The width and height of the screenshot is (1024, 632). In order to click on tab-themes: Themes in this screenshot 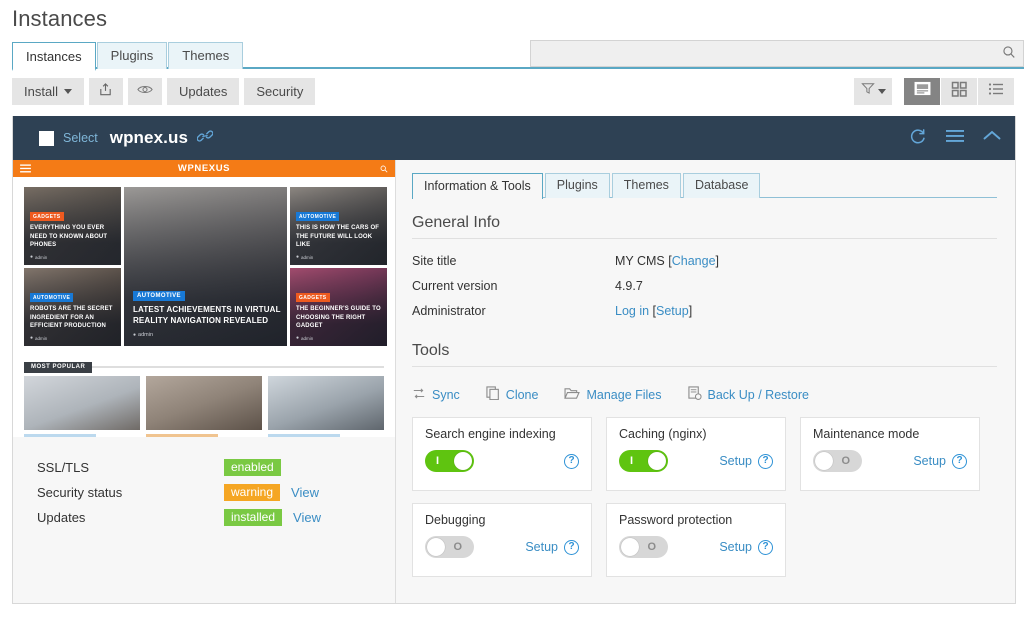, I will do `click(206, 55)`.